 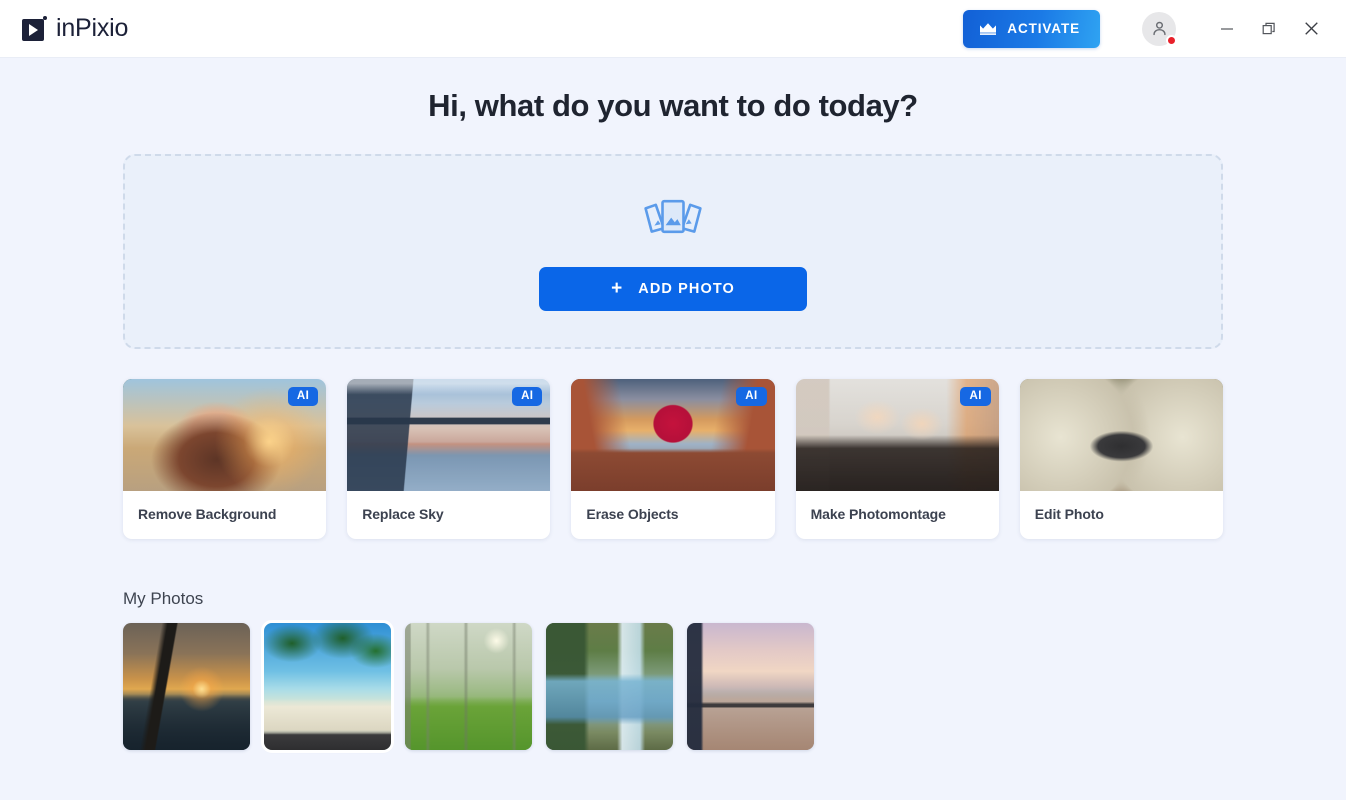 I want to click on card-label: Make Photomontage, so click(x=878, y=514).